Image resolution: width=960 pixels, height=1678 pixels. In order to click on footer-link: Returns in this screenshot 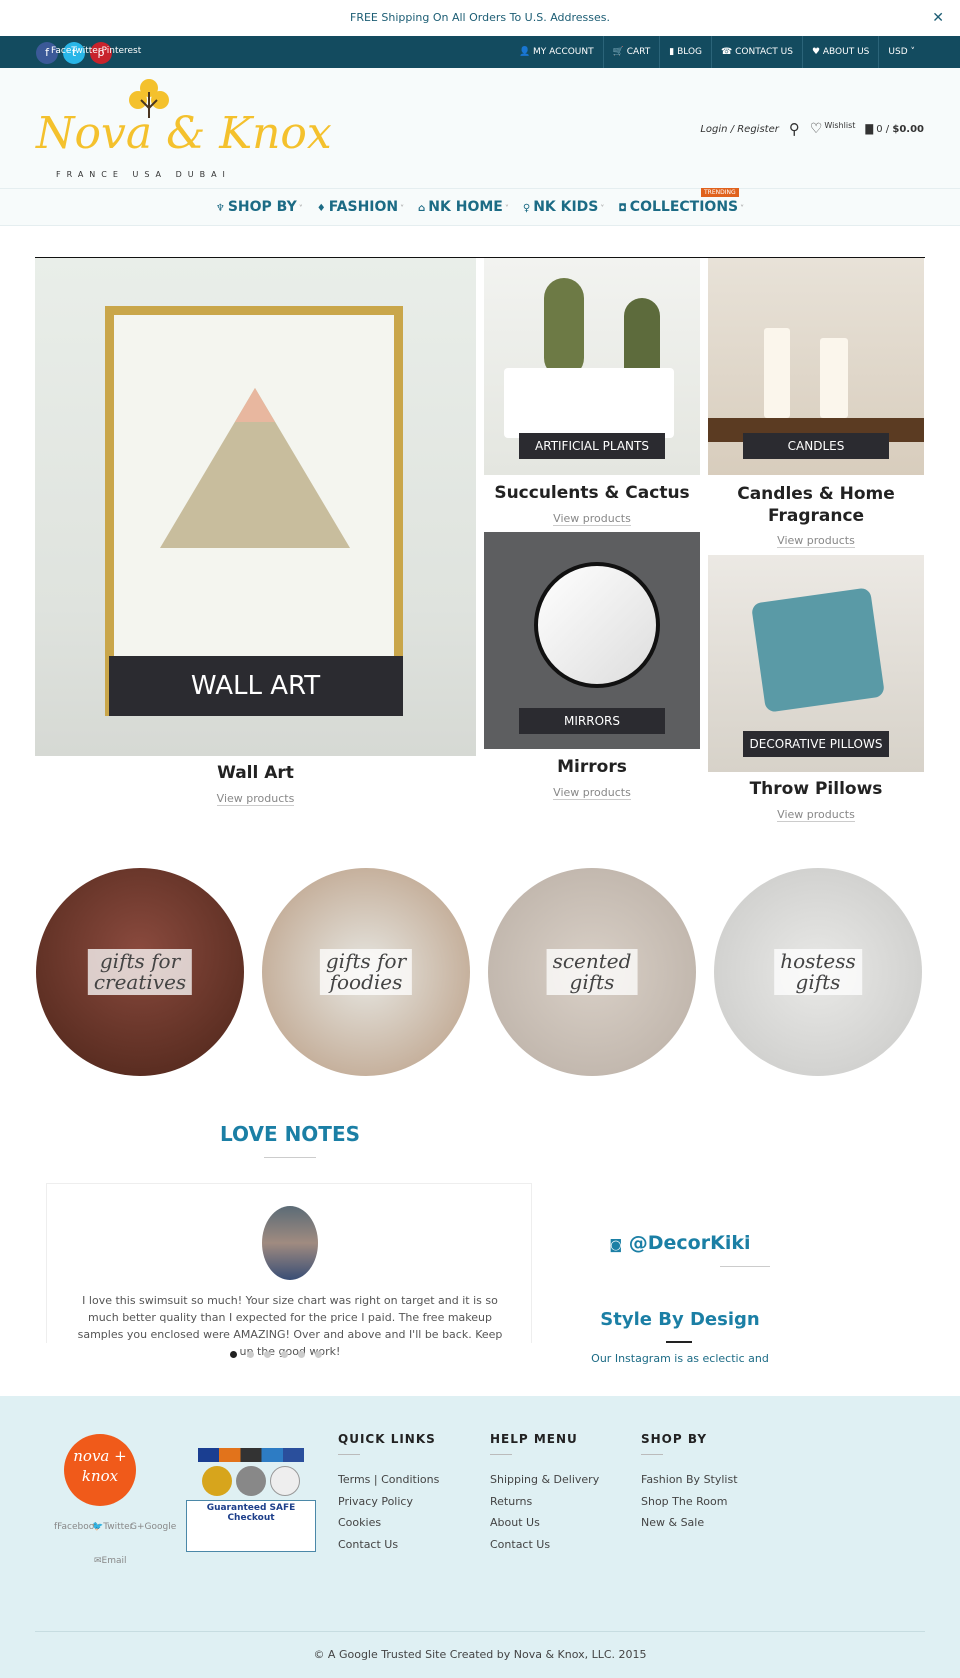, I will do `click(544, 1502)`.